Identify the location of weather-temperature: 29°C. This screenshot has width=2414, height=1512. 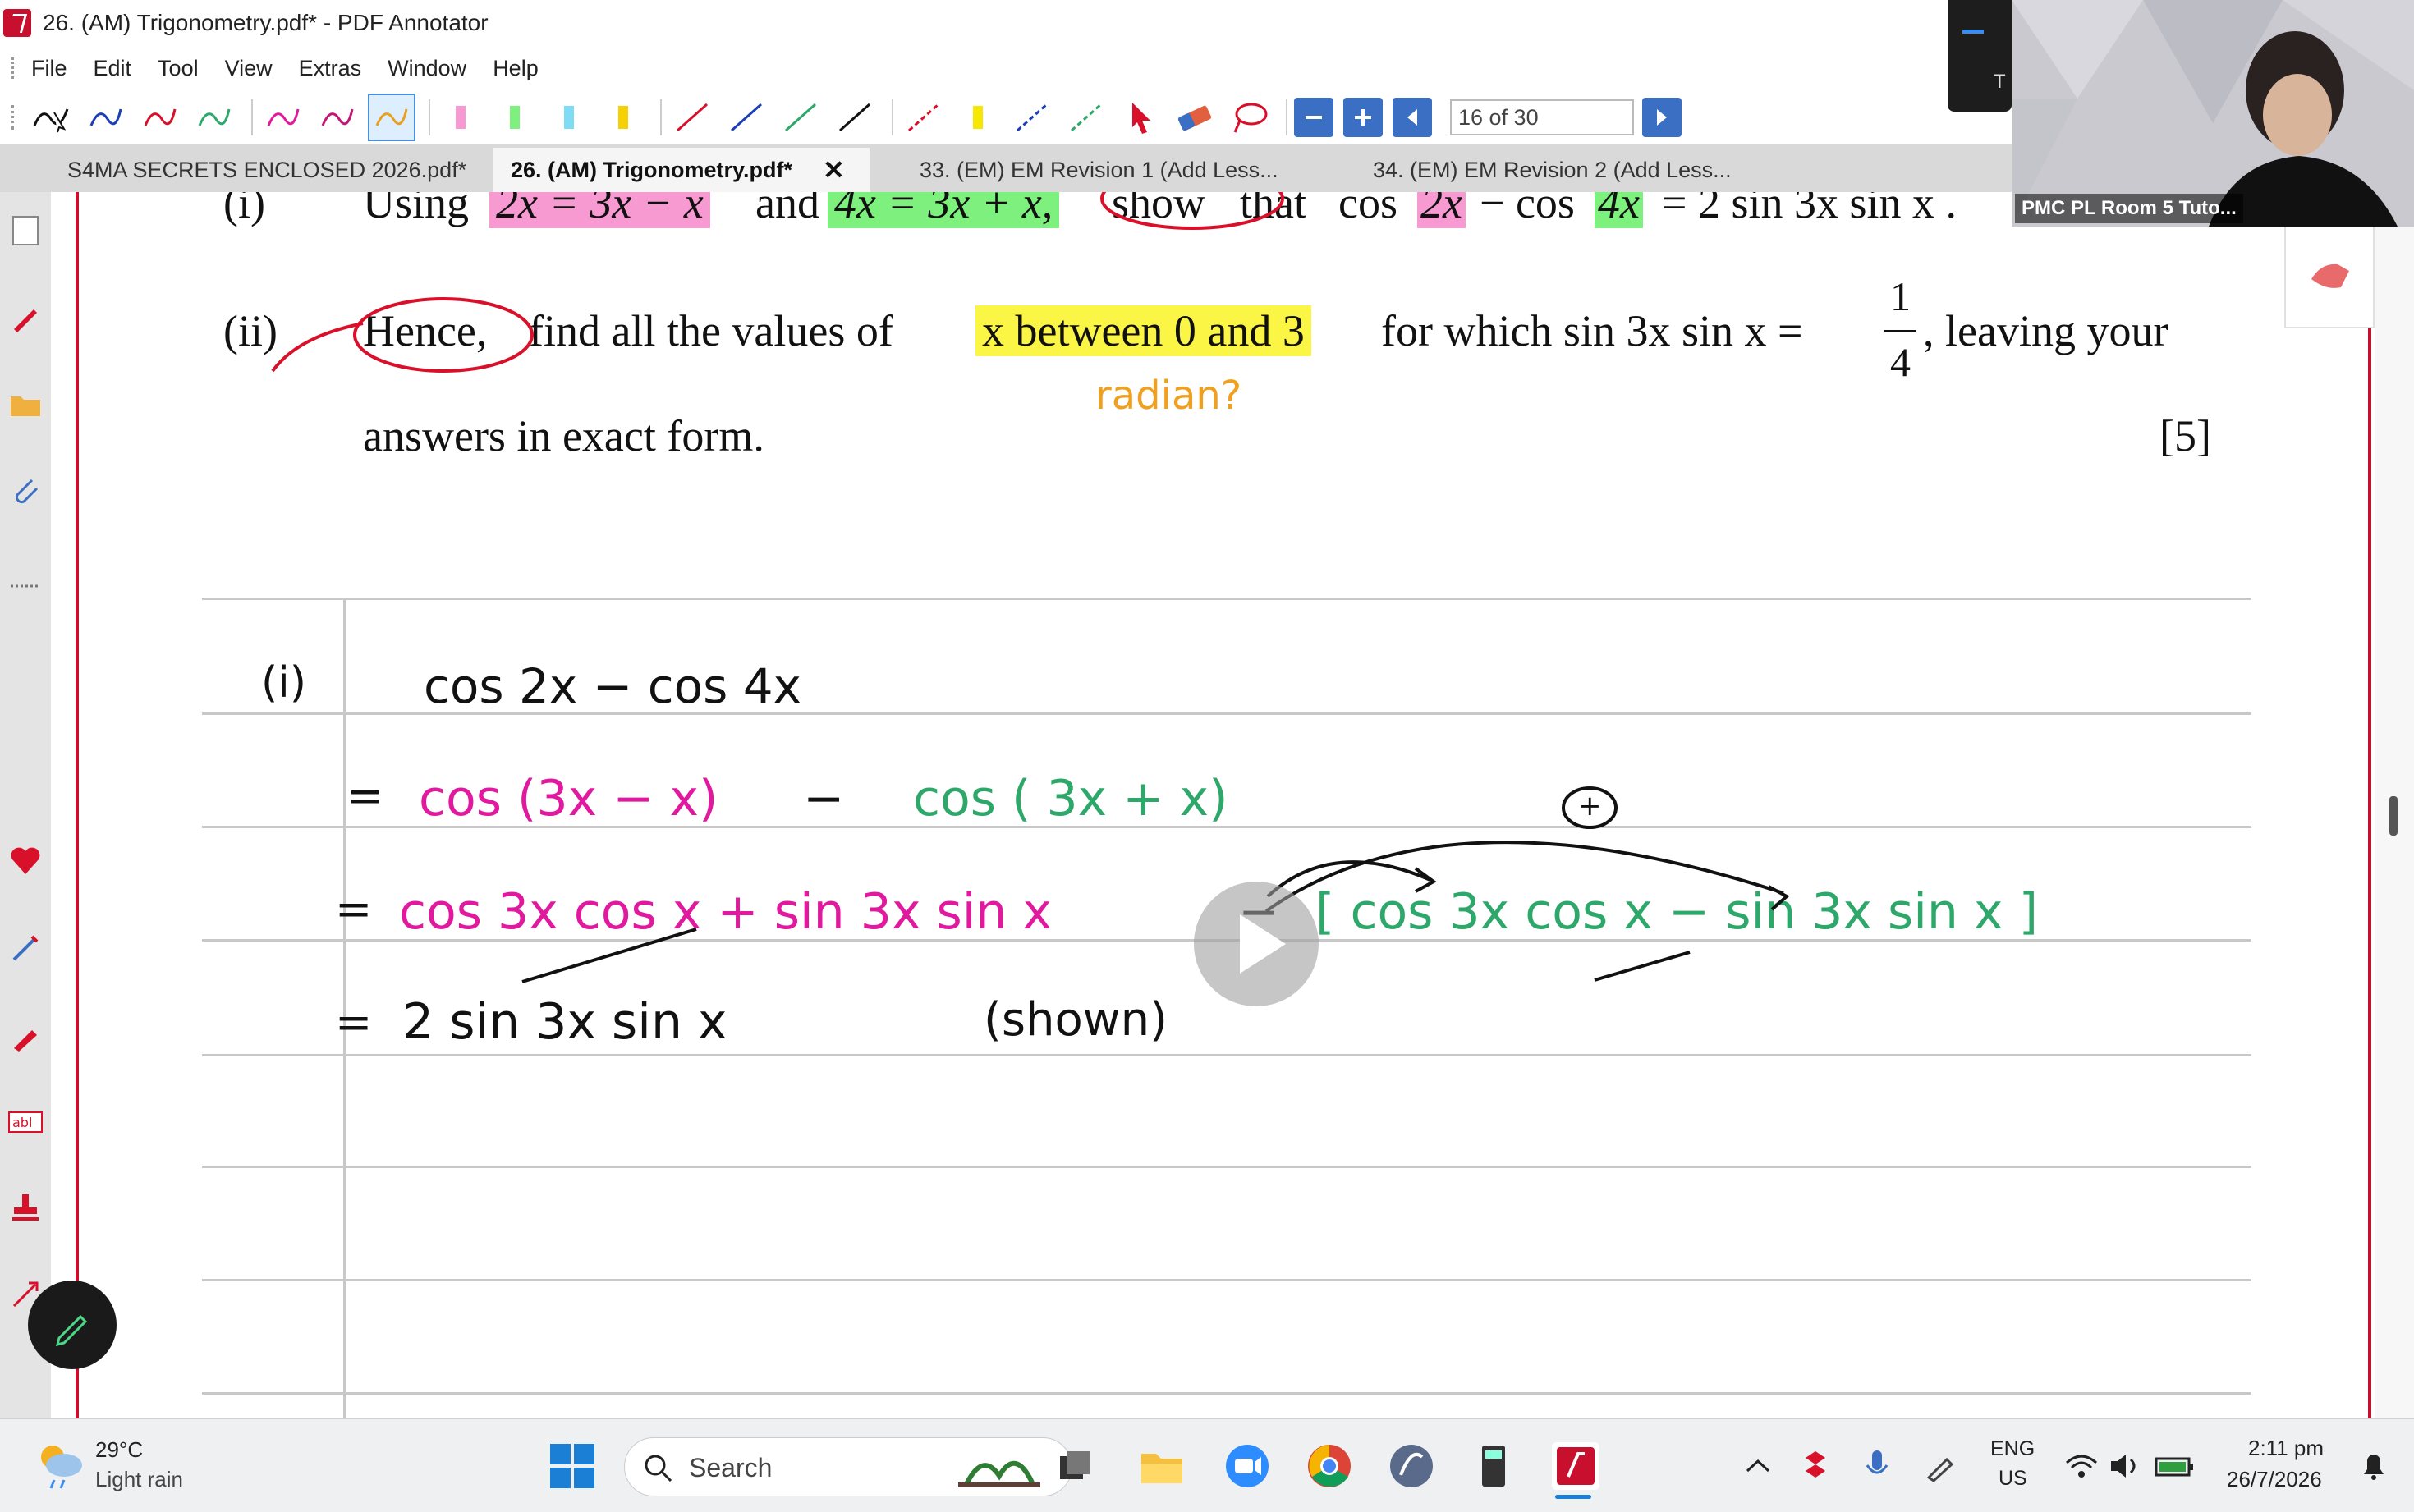
(119, 1450).